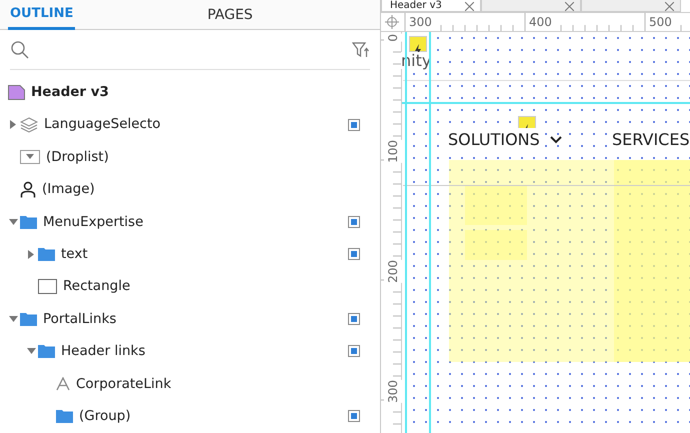 The image size is (690, 433). I want to click on crosshair-icon, so click(392, 22).